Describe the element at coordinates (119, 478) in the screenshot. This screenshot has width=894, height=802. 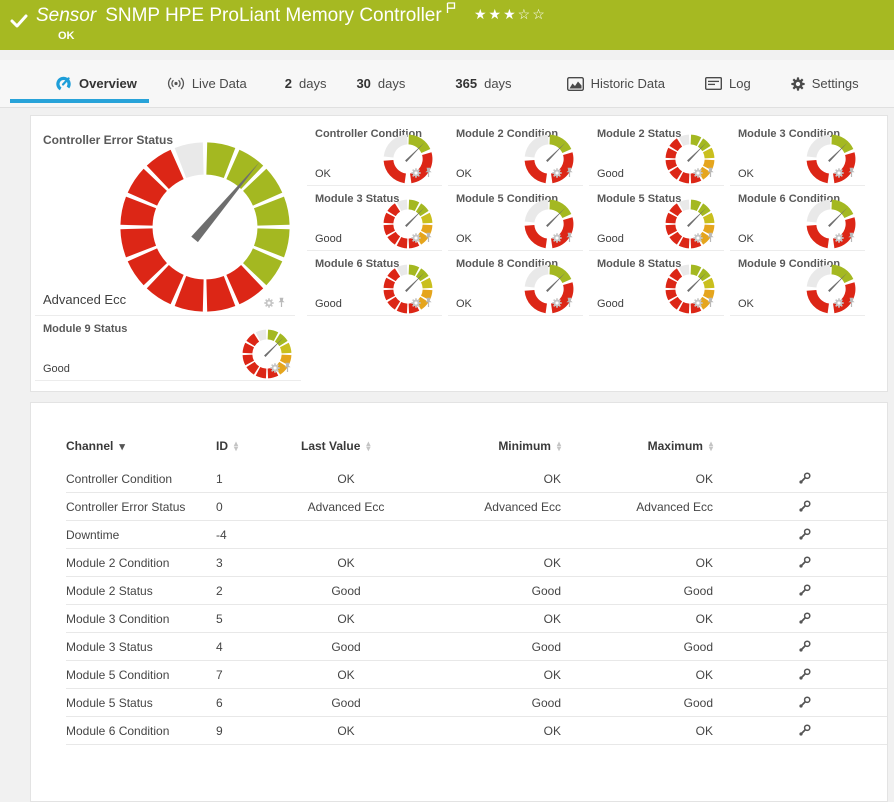
I see `cell-channel: Controller Condition` at that location.